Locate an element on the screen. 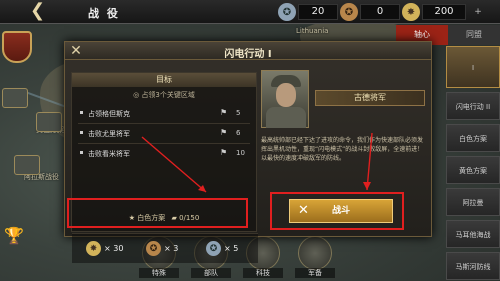  objectives-subtitle-text: 占领3个关键区域 is located at coordinates (168, 95).